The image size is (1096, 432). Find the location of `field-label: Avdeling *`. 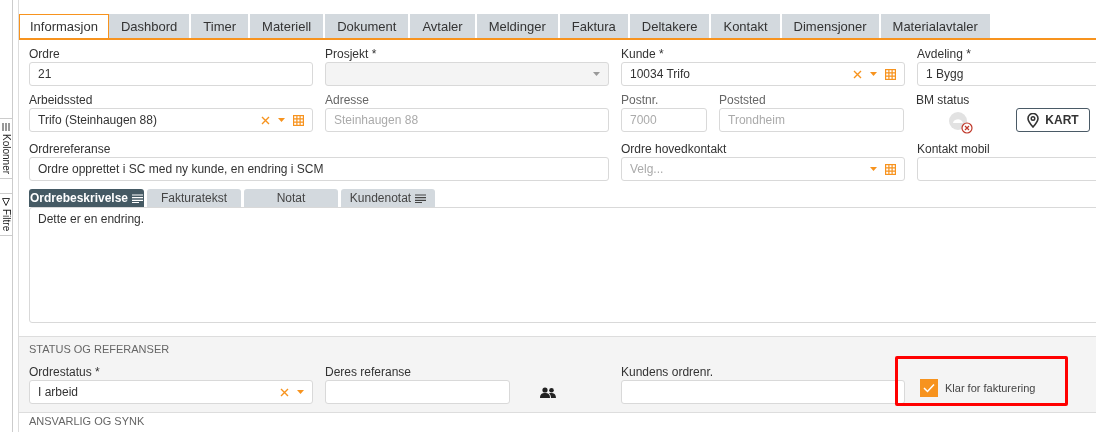

field-label: Avdeling * is located at coordinates (944, 54).